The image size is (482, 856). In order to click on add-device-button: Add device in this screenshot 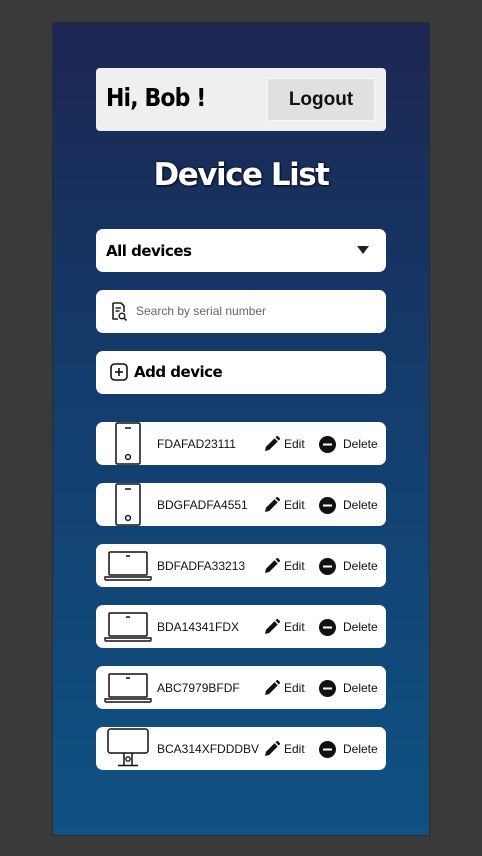, I will do `click(241, 372)`.